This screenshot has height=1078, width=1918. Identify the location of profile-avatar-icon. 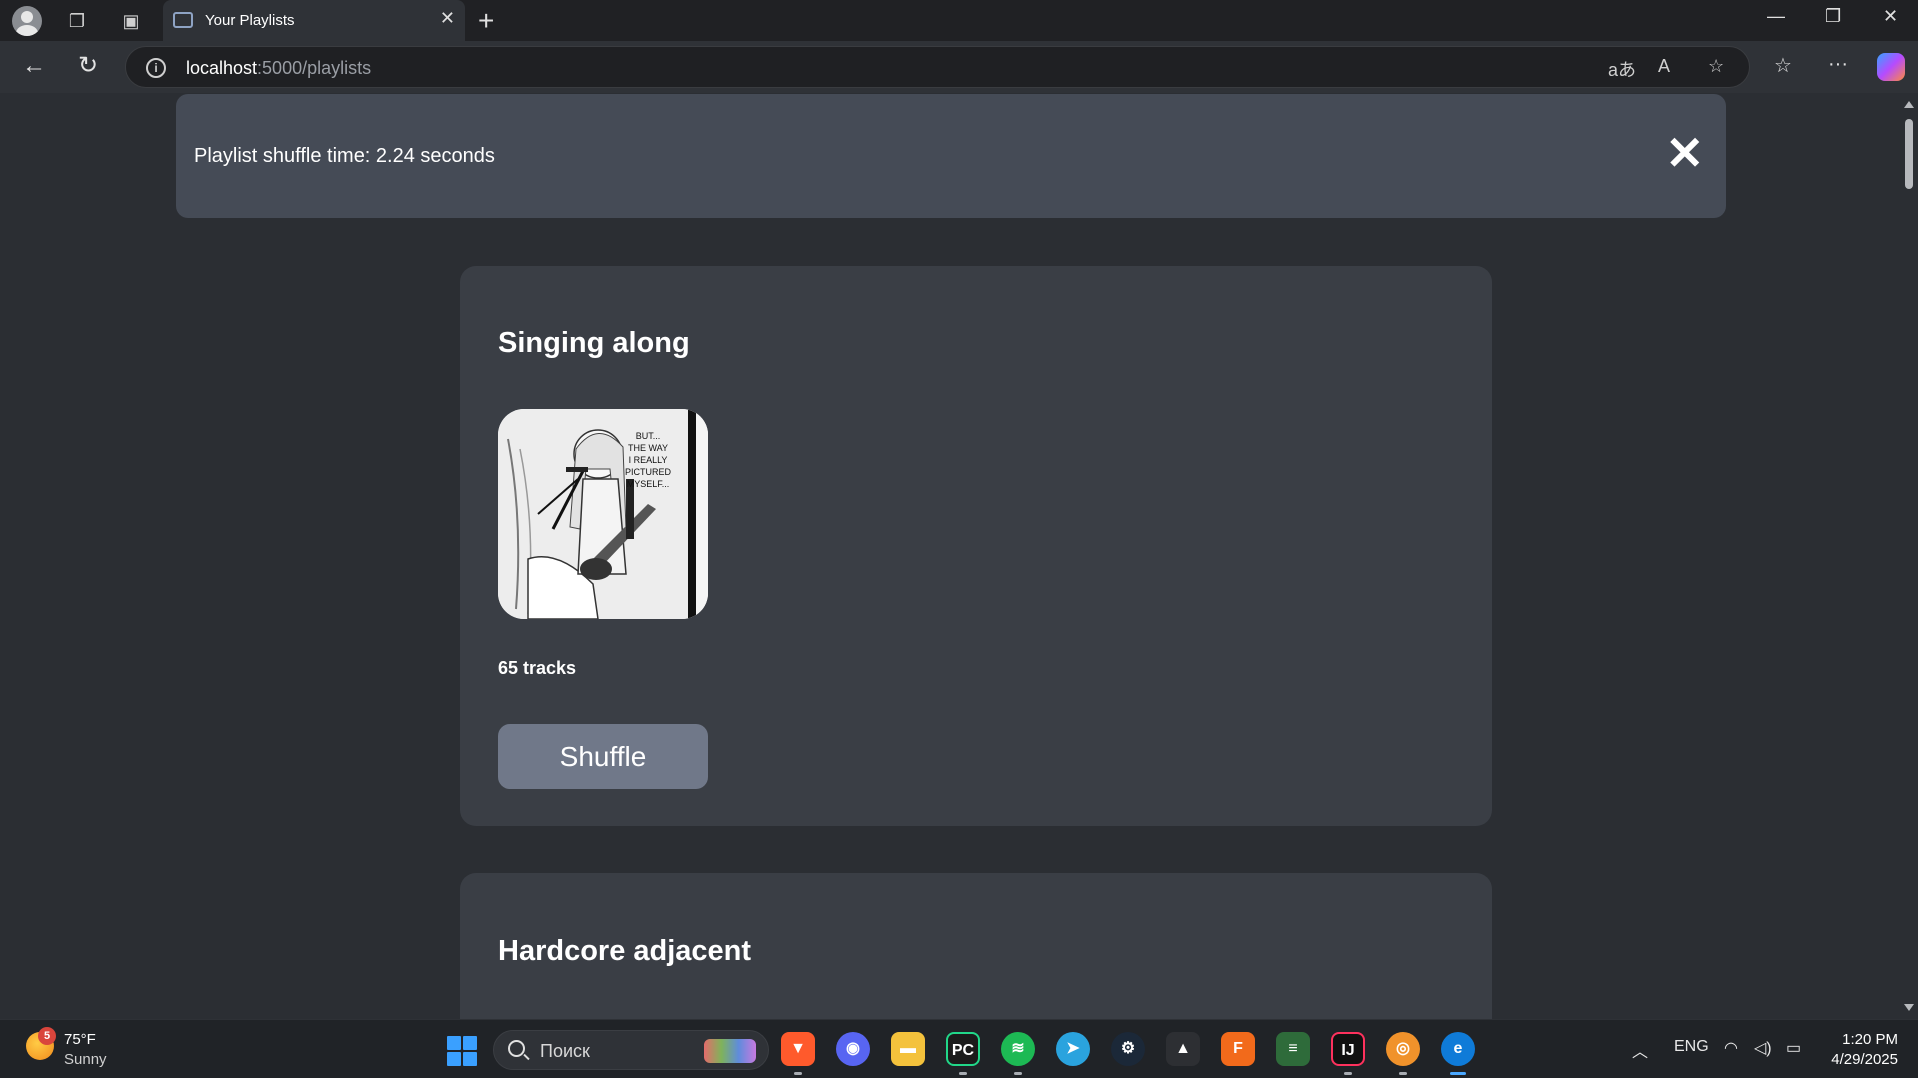
(27, 21).